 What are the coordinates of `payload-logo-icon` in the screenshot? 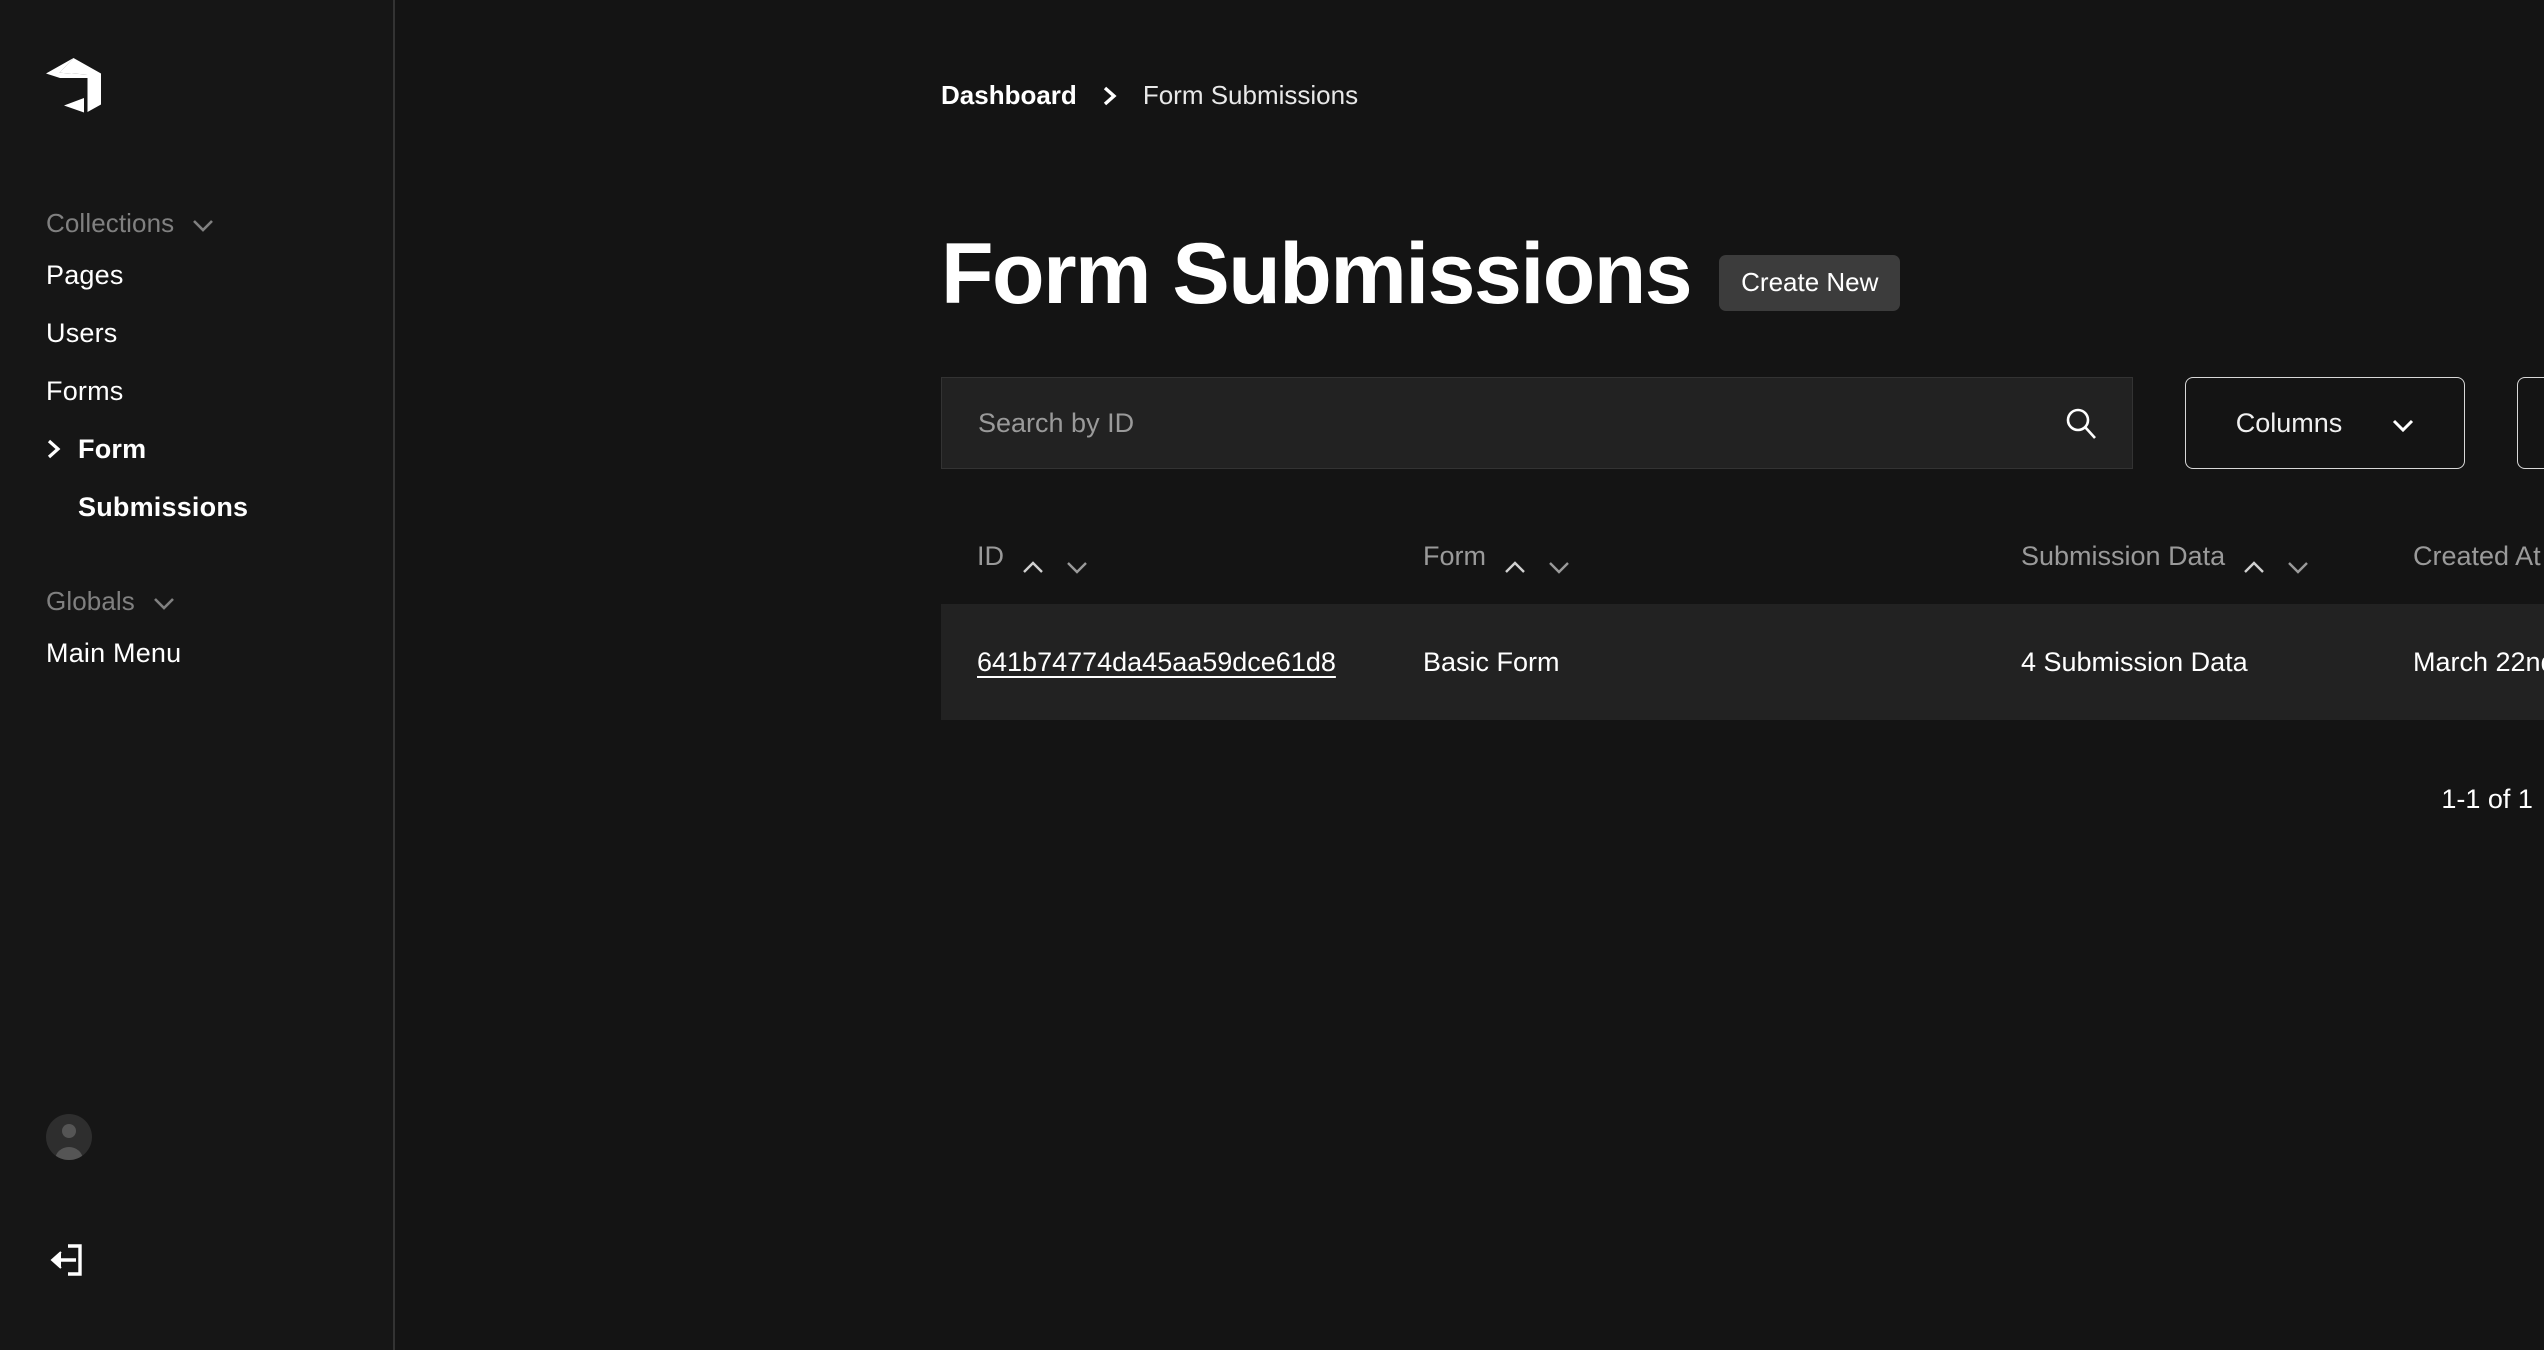 It's located at (73, 85).